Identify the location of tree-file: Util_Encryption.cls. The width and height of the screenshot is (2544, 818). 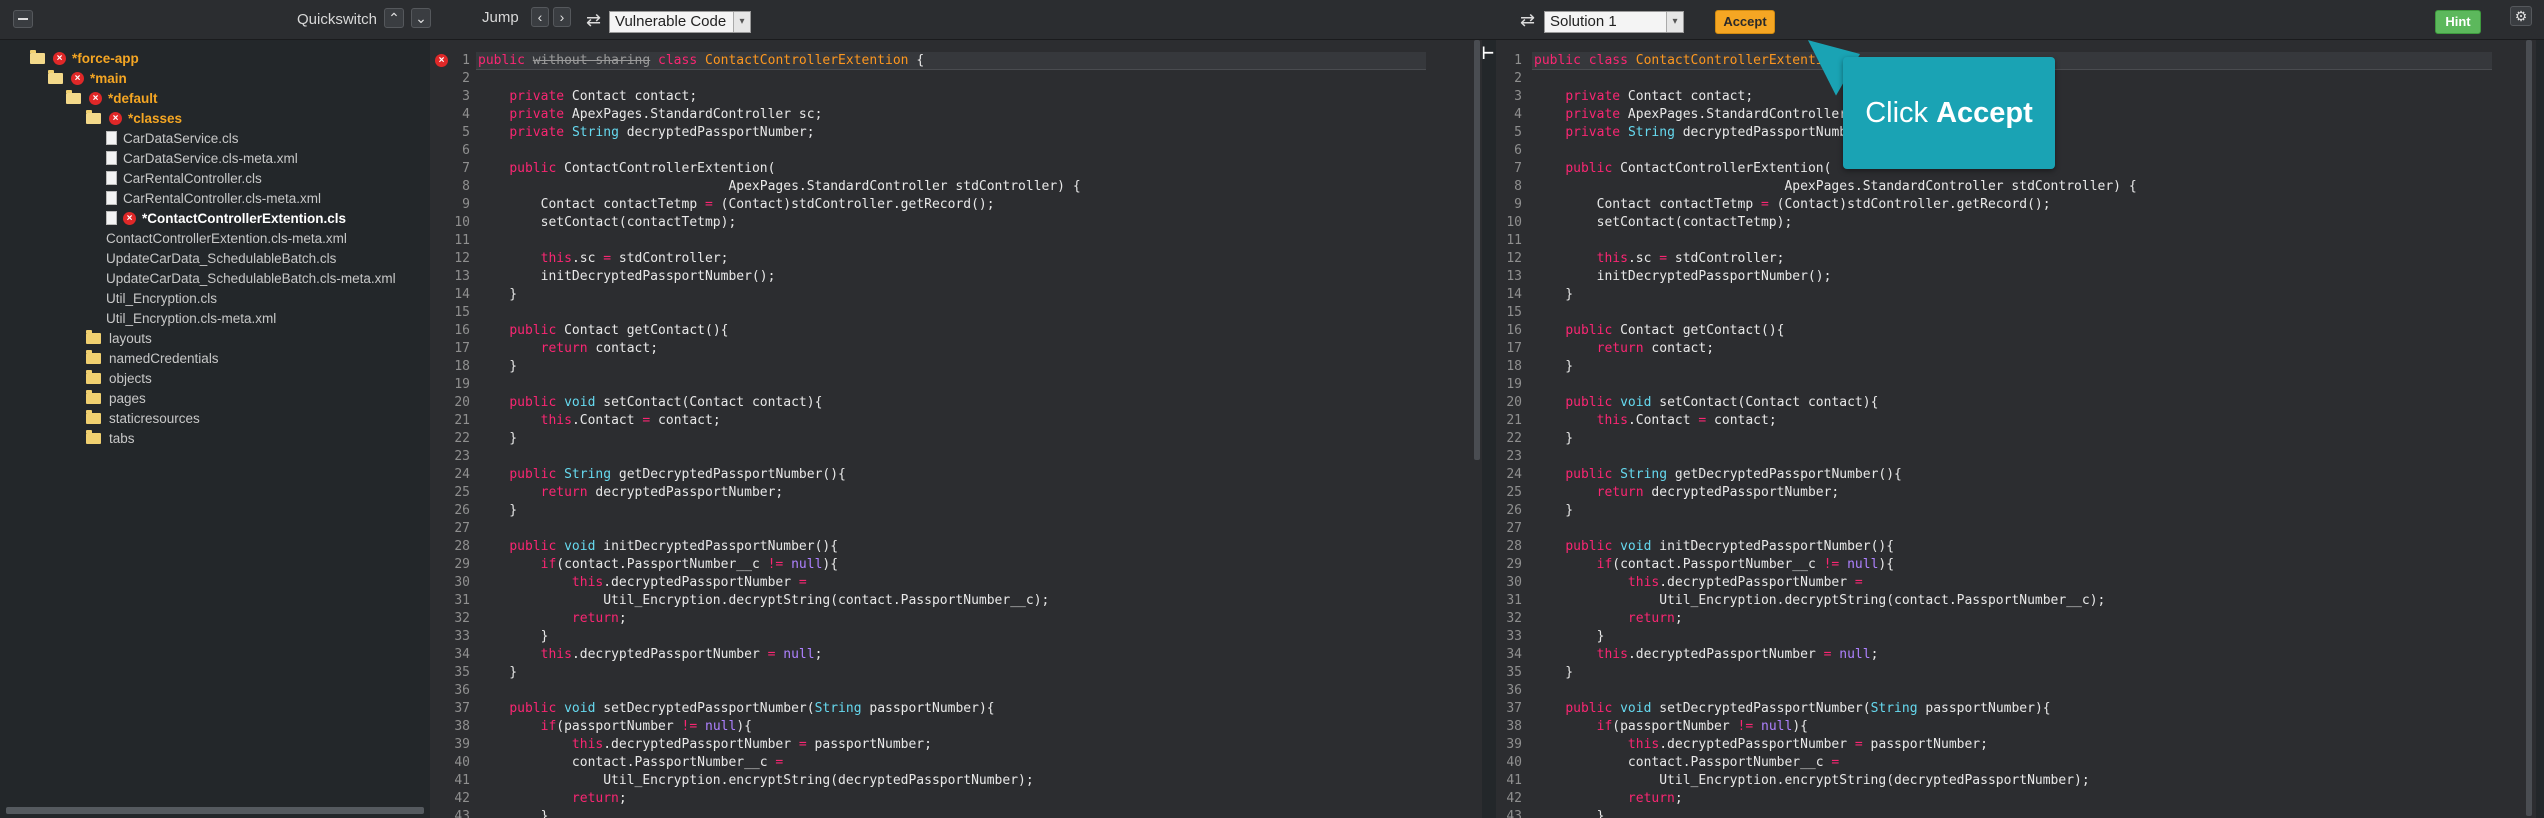
(161, 298).